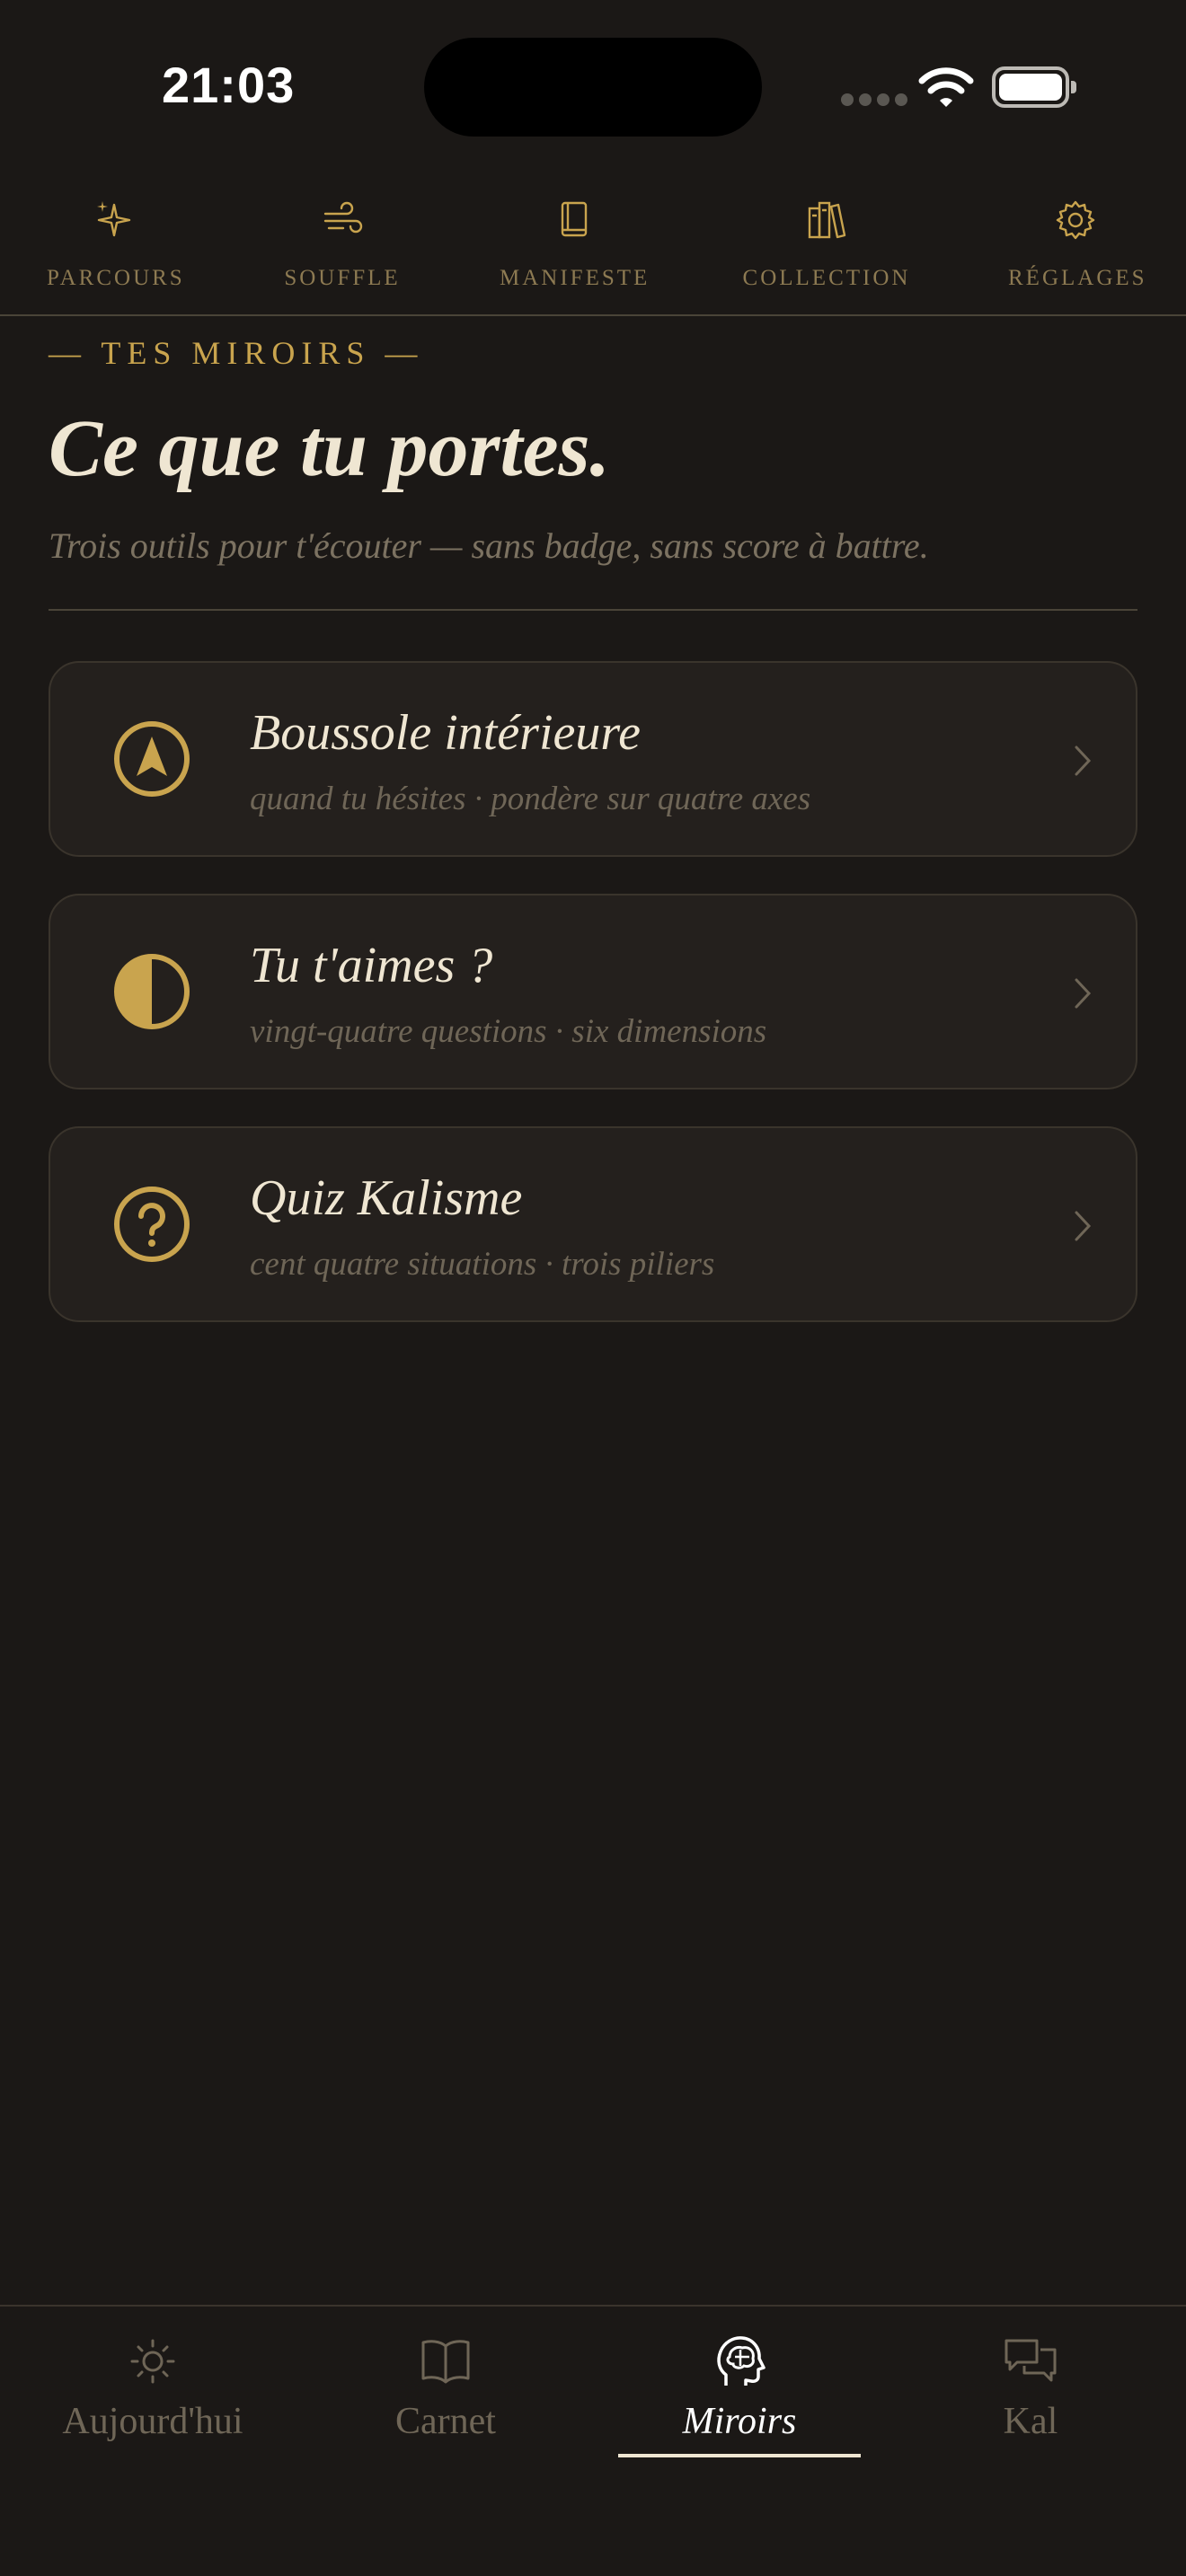  Describe the element at coordinates (342, 278) in the screenshot. I see `topnav-label: SOUFFLE` at that location.